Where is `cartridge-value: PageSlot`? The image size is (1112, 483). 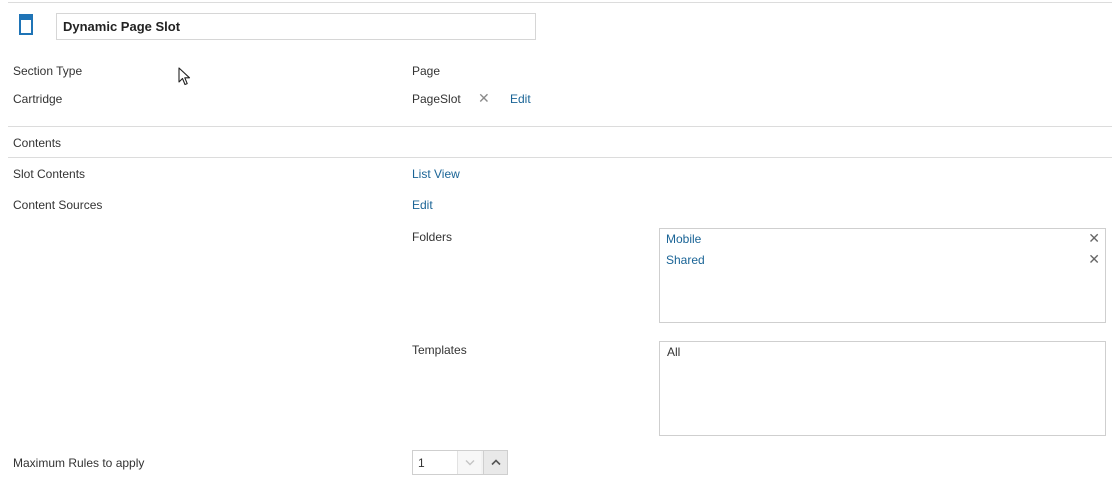 cartridge-value: PageSlot is located at coordinates (436, 99).